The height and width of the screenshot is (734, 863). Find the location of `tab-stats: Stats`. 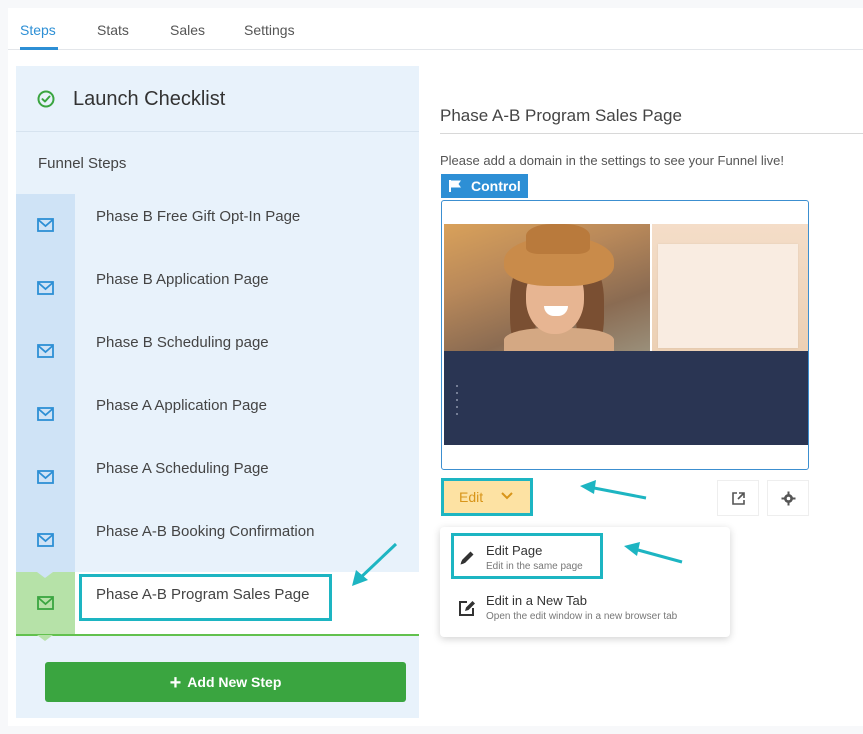

tab-stats: Stats is located at coordinates (113, 30).